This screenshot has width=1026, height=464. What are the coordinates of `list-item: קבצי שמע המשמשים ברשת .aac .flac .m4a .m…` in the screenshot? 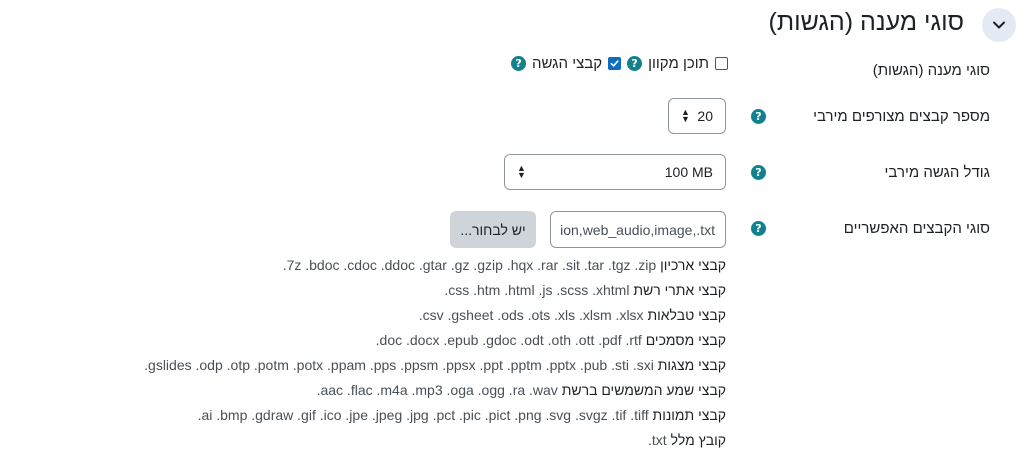 It's located at (521, 390).